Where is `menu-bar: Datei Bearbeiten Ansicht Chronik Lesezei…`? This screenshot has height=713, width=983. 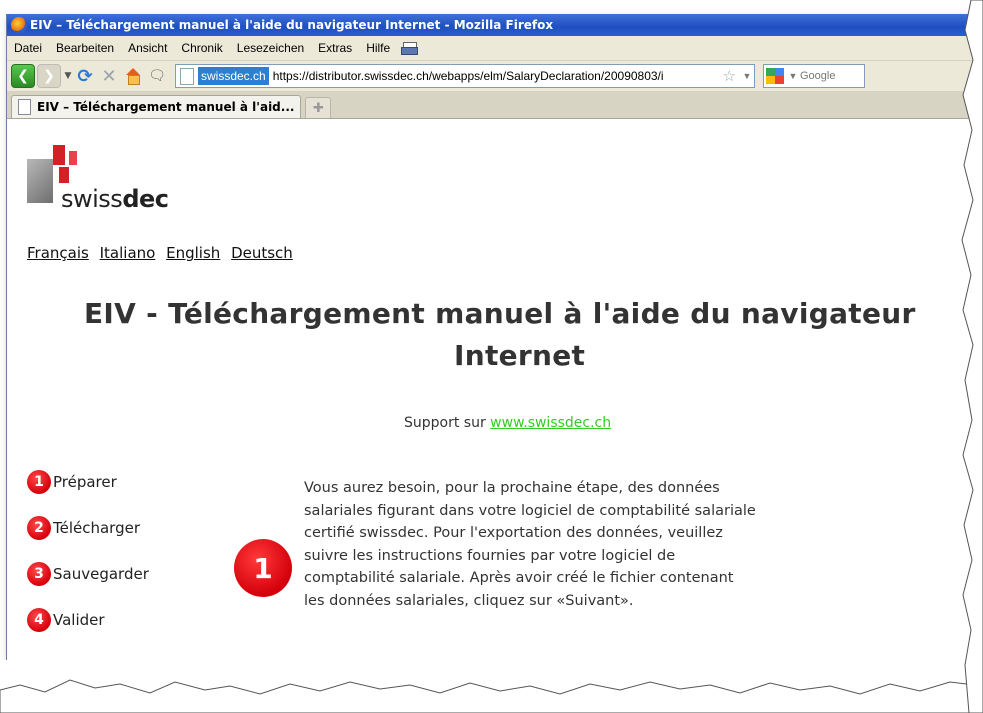
menu-bar: Datei Bearbeiten Ansicht Chronik Lesezei… is located at coordinates (495, 48).